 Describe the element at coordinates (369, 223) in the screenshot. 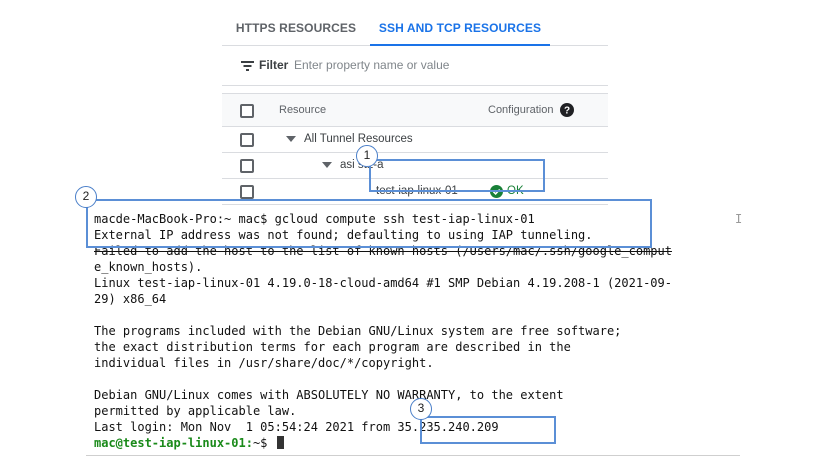

I see `callout-box-ssh-command` at that location.